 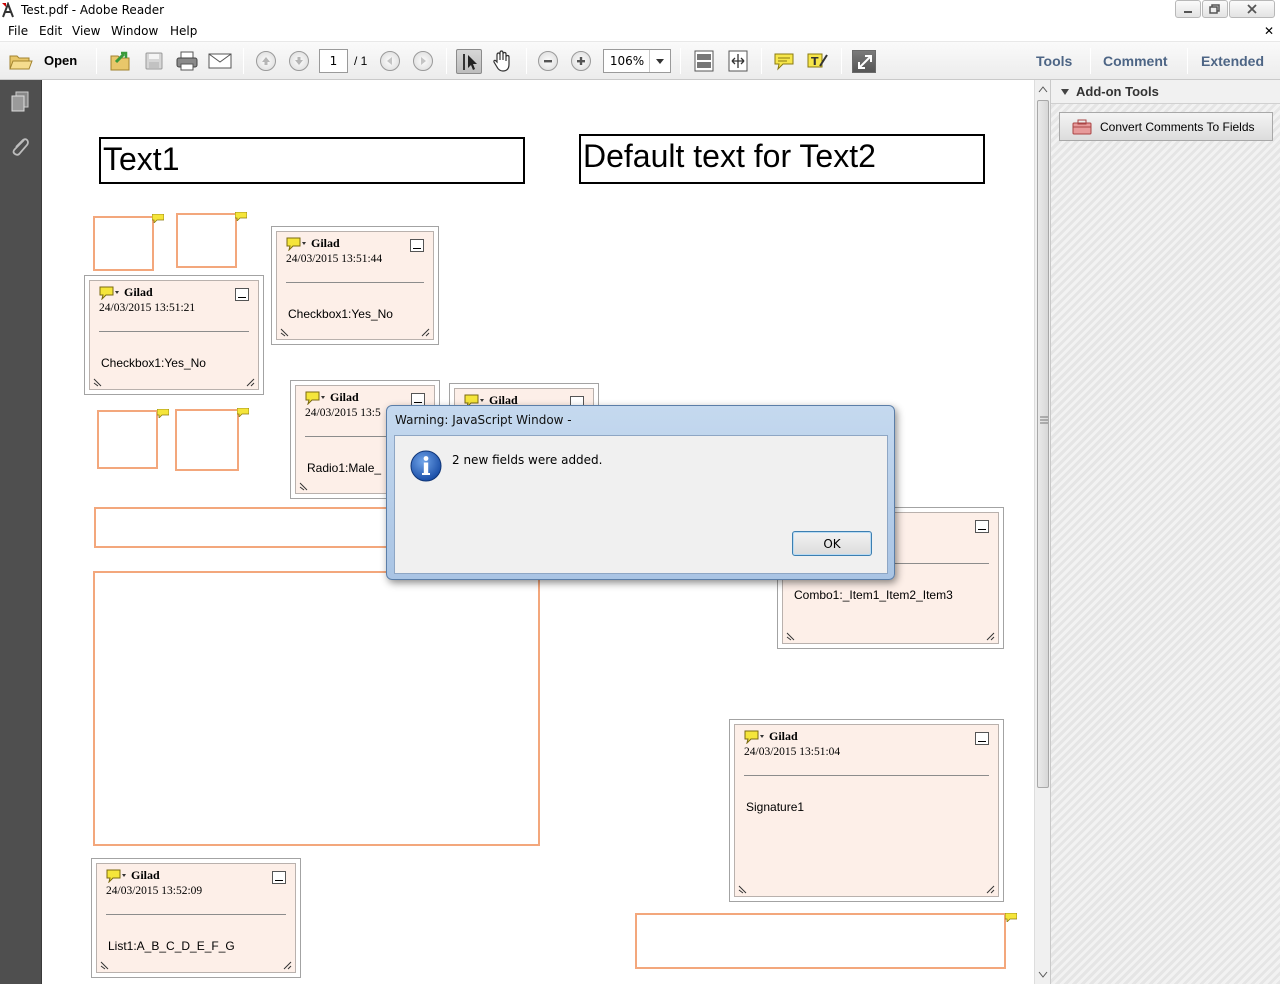 What do you see at coordinates (873, 595) in the screenshot?
I see `note-text: Combo1:_Item1_Item2_Item3` at bounding box center [873, 595].